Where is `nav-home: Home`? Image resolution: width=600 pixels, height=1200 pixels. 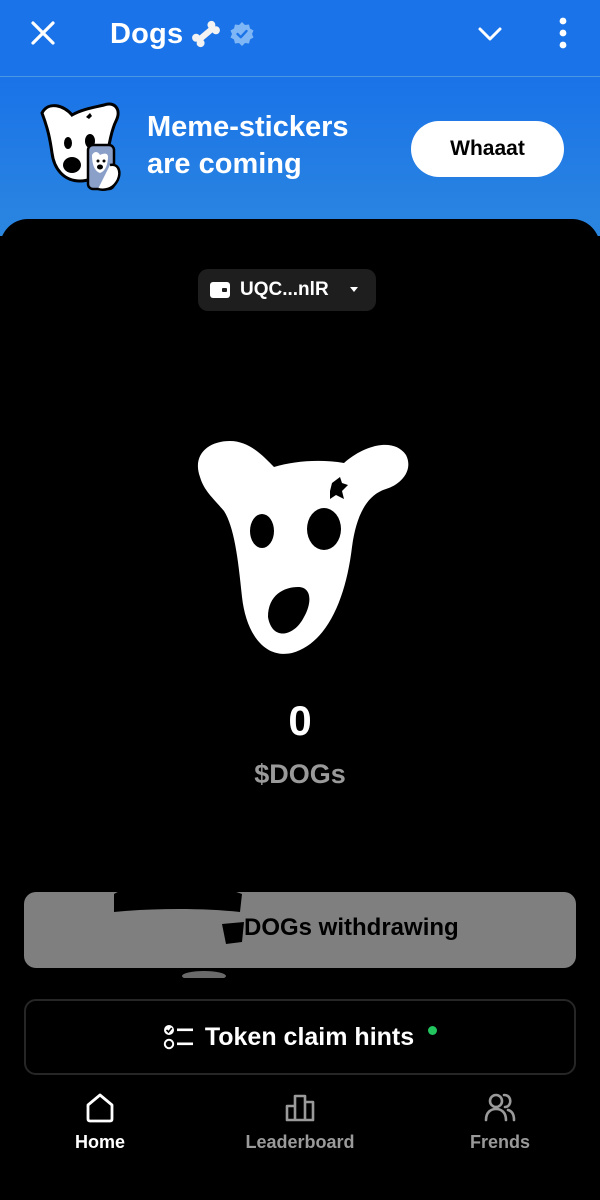
nav-home: Home is located at coordinates (100, 1121).